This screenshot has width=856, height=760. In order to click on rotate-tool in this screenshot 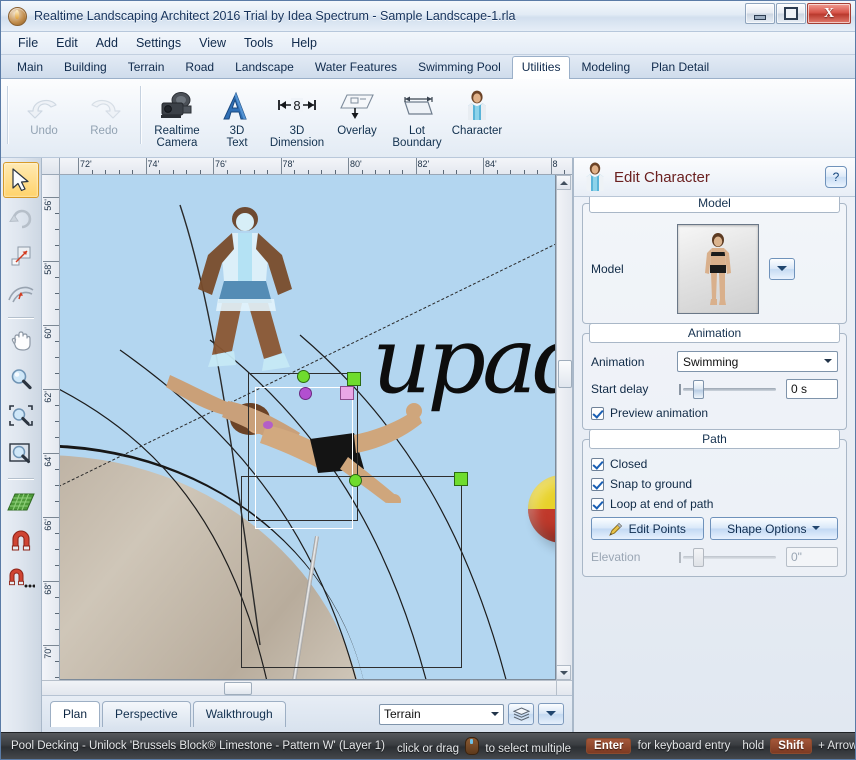, I will do `click(21, 218)`.